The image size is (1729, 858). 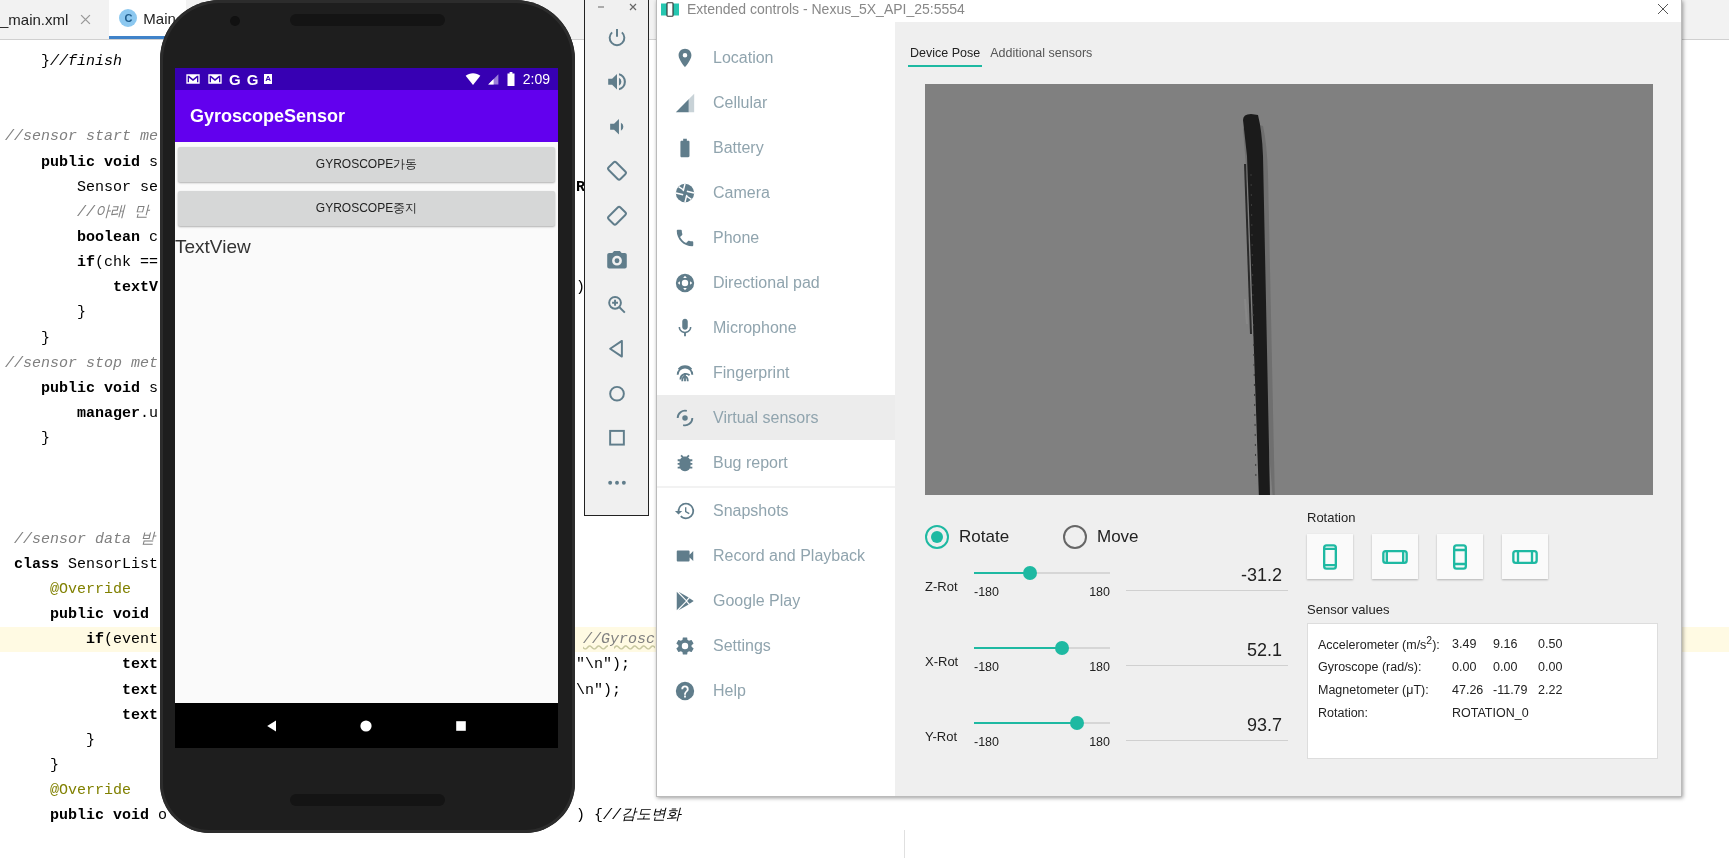 What do you see at coordinates (1207, 720) in the screenshot?
I see `value-field: 93.7` at bounding box center [1207, 720].